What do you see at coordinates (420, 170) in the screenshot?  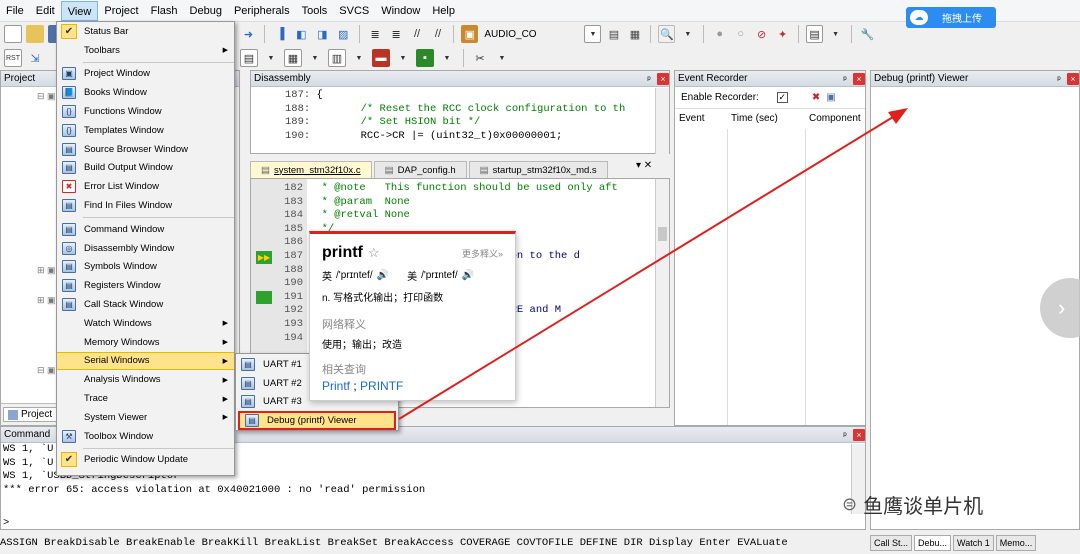 I see `editor-tab: ▤ DAP_config.h` at bounding box center [420, 170].